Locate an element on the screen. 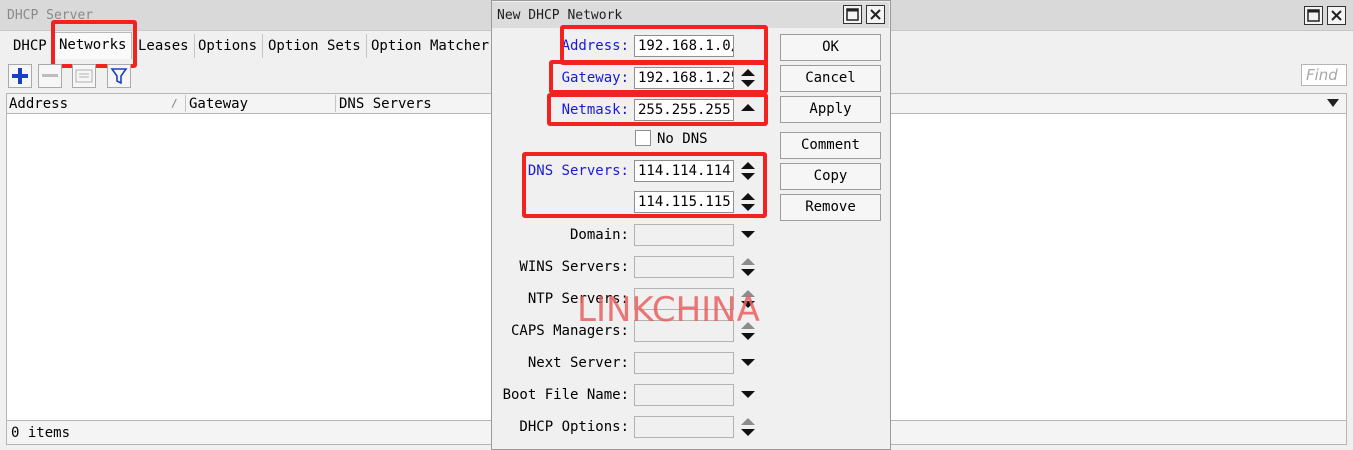 Image resolution: width=1353 pixels, height=450 pixels. tab-options: Options is located at coordinates (228, 46).